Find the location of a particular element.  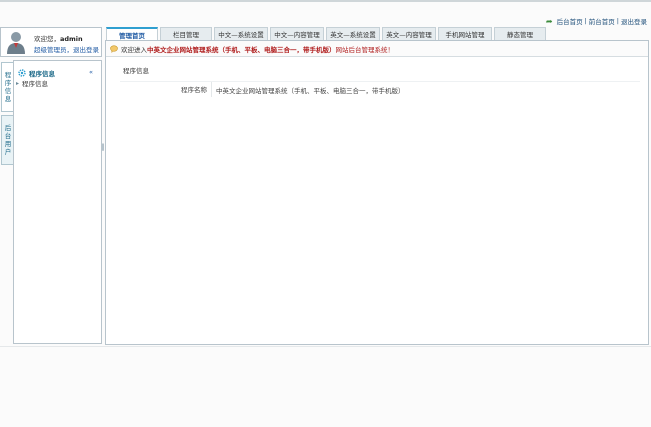

admin-home-link: 后台首页 is located at coordinates (570, 21).